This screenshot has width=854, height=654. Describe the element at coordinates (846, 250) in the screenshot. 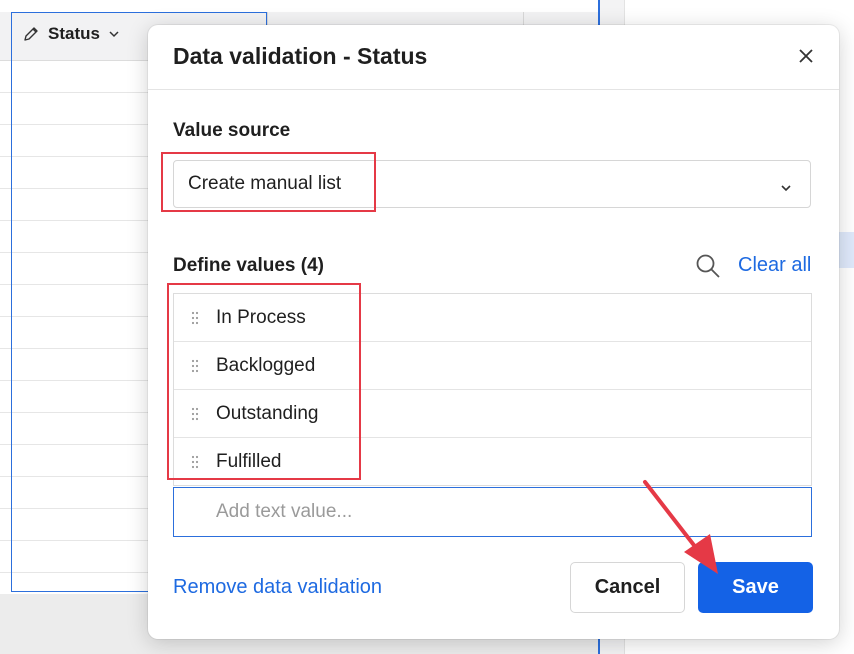

I see `side-panel-highlight` at that location.